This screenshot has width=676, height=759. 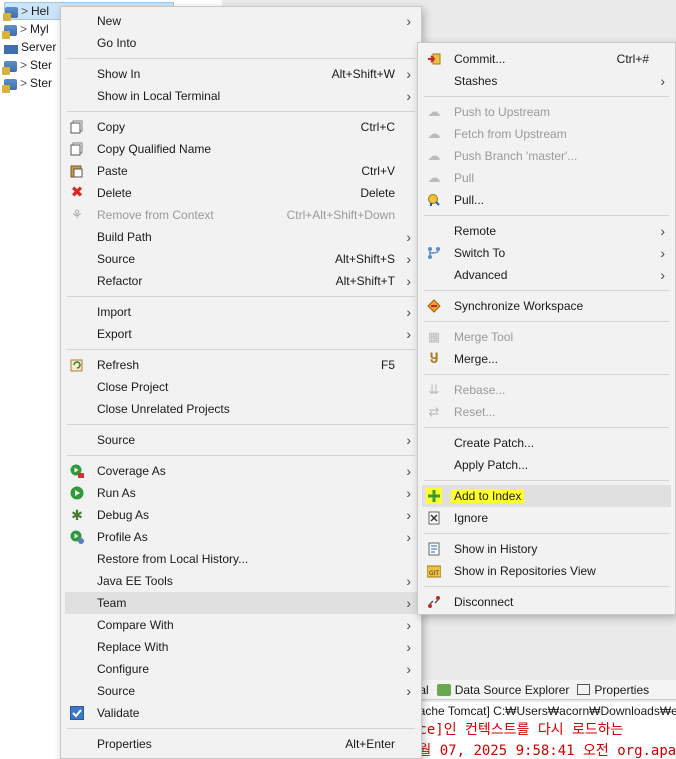 What do you see at coordinates (241, 193) in the screenshot?
I see `menu-item-delete: ✖ Delete Delete` at bounding box center [241, 193].